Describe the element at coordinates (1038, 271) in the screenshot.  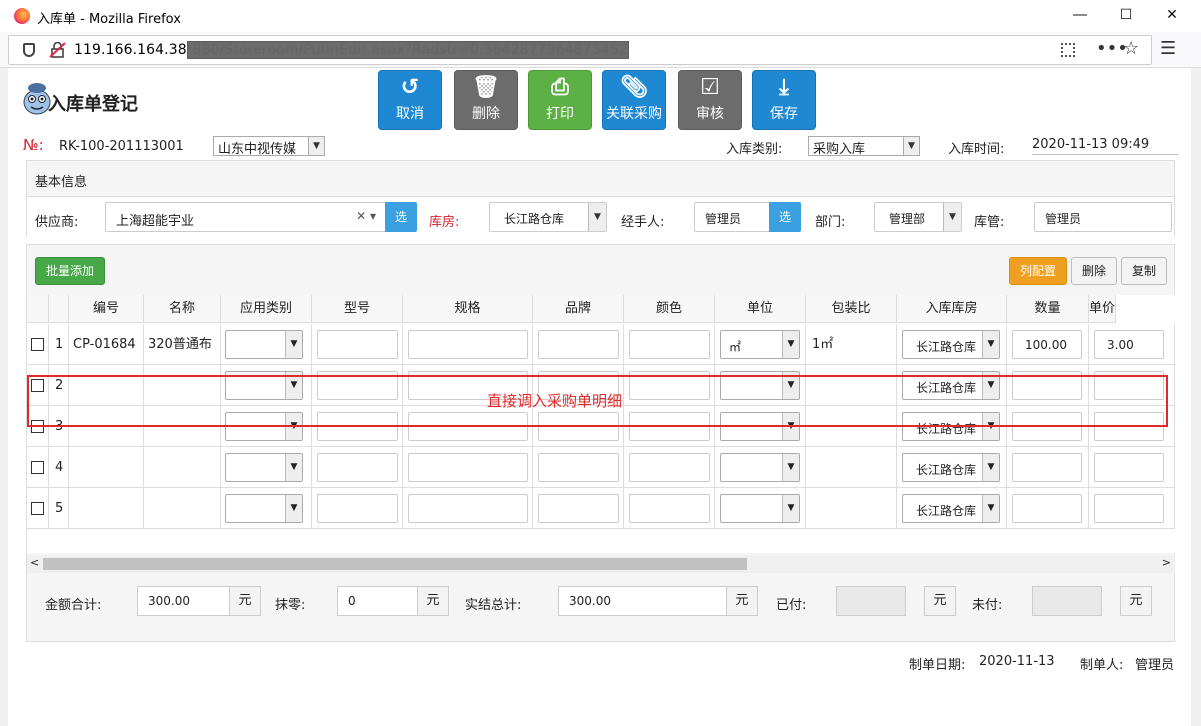
I see `column-config-button: 列配置` at that location.